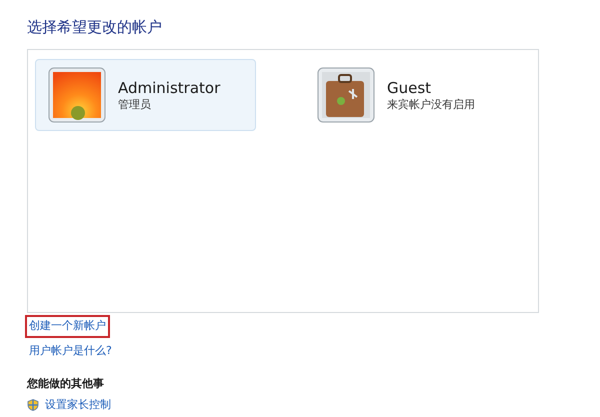 Image resolution: width=600 pixels, height=417 pixels. I want to click on suitcase-picture-icon, so click(346, 95).